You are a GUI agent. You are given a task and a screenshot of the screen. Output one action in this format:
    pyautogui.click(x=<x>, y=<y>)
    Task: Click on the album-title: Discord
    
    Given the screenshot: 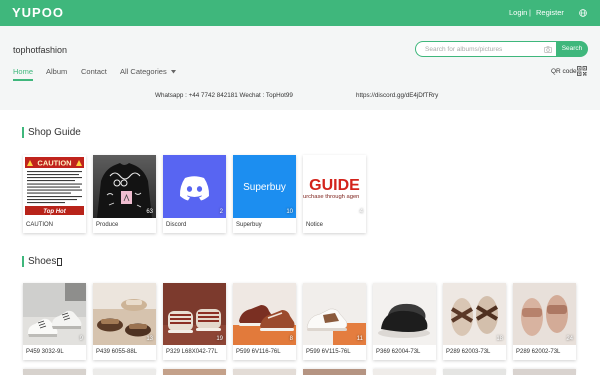 What is the action you would take?
    pyautogui.click(x=176, y=225)
    